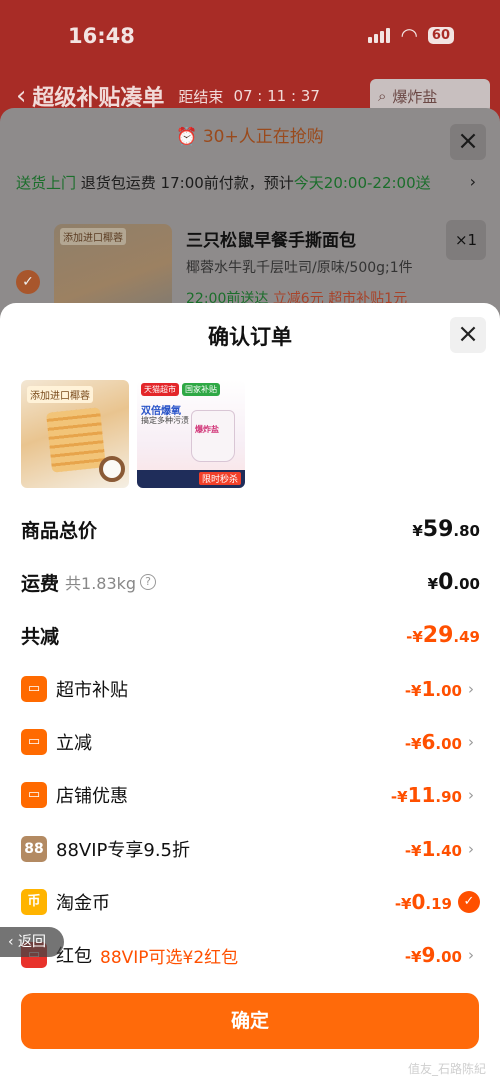  Describe the element at coordinates (250, 582) in the screenshot. I see `shipping-row: 运费 共1.83kg ? ¥0.00` at that location.